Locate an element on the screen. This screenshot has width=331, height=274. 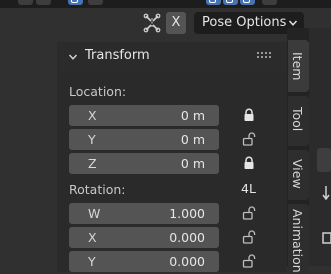
drag-grip-icon is located at coordinates (264, 56).